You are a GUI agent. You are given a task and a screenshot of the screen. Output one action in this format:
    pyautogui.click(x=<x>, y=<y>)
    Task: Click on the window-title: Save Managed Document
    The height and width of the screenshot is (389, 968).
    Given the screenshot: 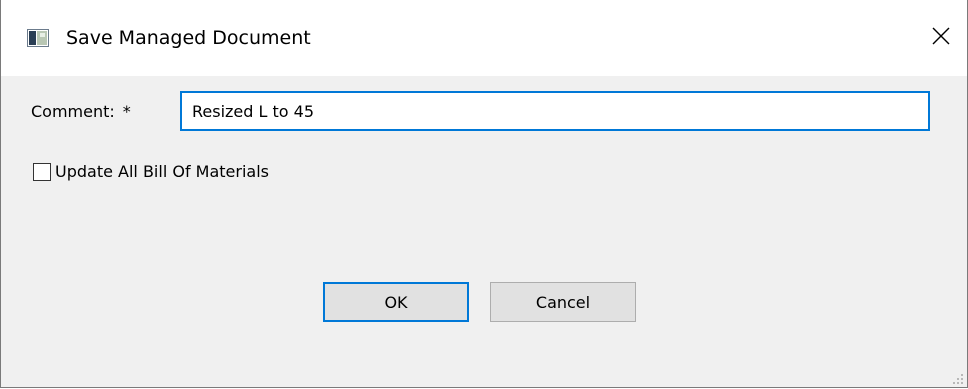 What is the action you would take?
    pyautogui.click(x=188, y=38)
    